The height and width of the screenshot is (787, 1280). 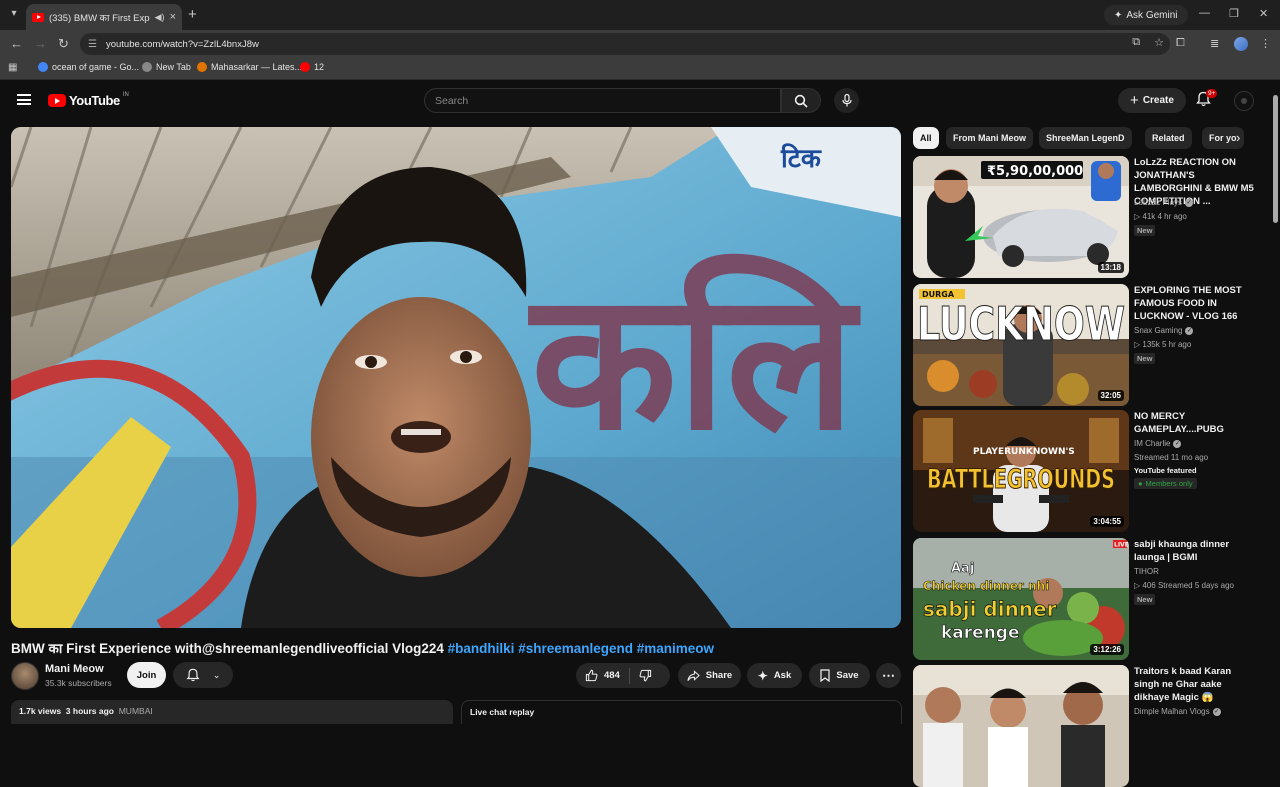 I want to click on video-thumbnail: DURGA LUCKNOW 32:05, so click(x=1021, y=345).